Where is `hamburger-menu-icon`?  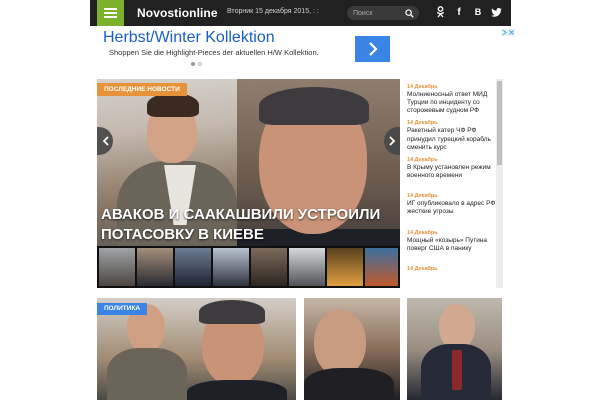
hamburger-menu-icon is located at coordinates (110, 13).